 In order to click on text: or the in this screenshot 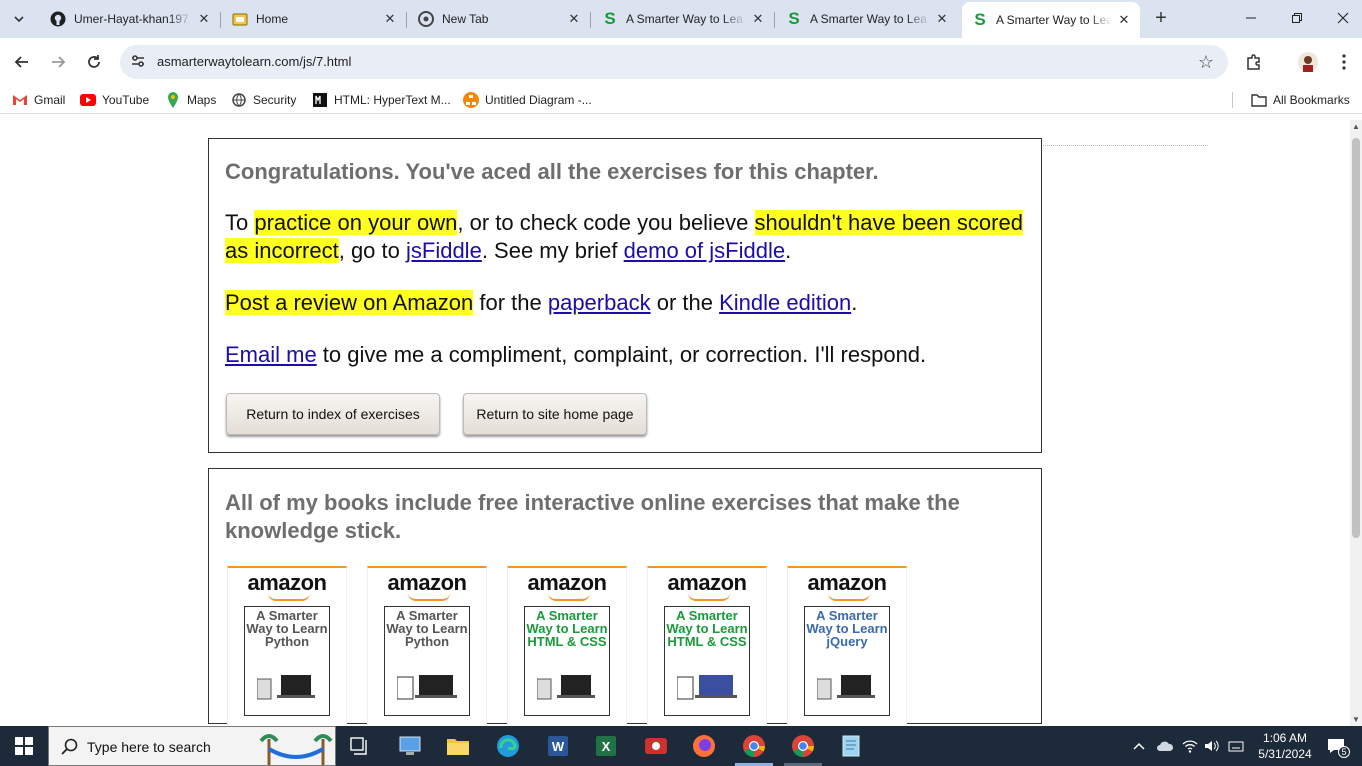, I will do `click(685, 302)`.